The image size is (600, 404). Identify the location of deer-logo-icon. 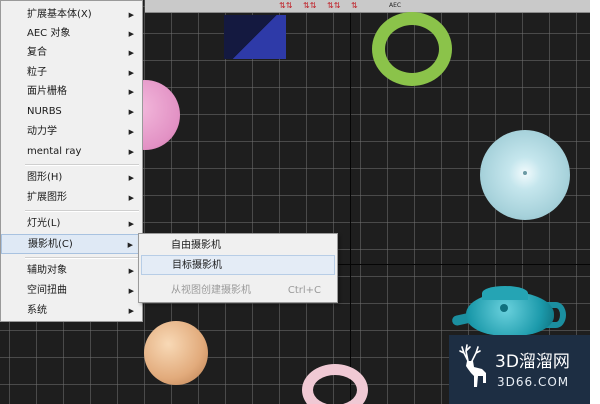
(472, 365).